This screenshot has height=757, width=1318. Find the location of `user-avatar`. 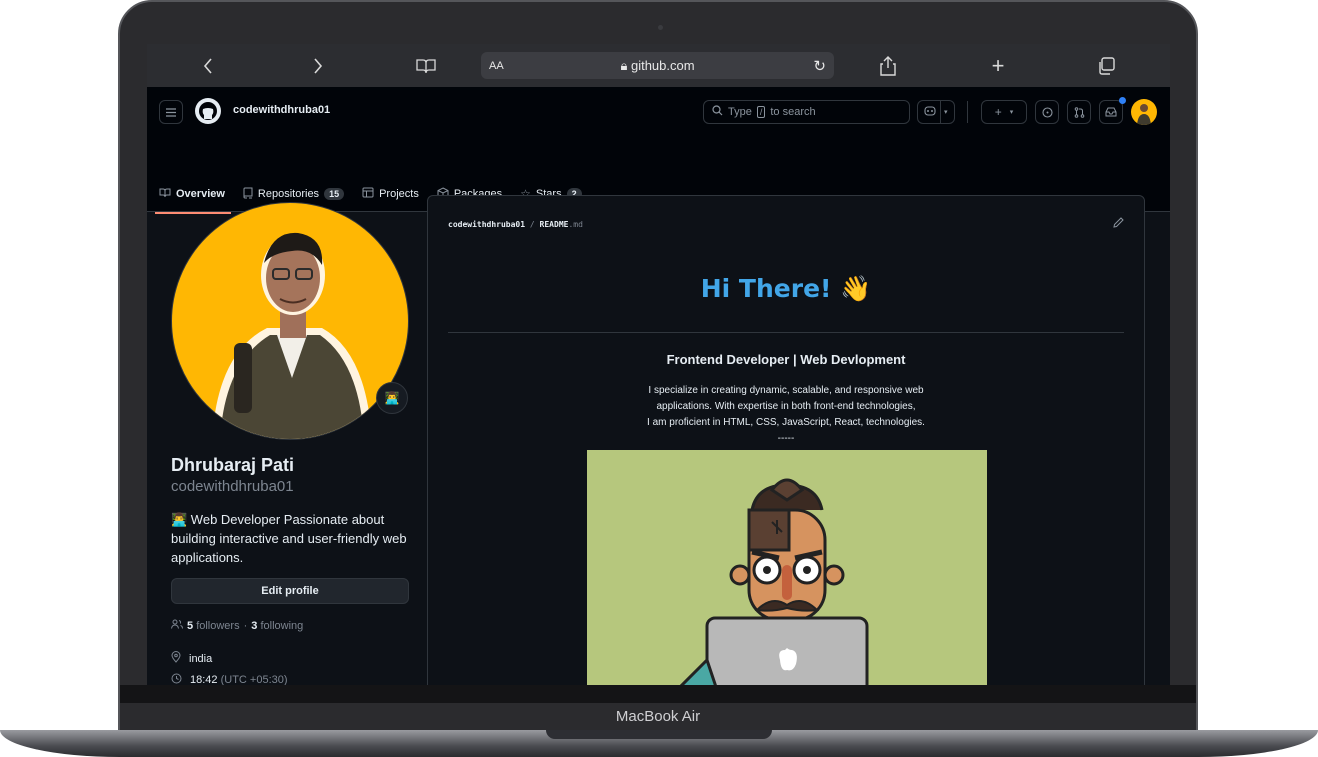

user-avatar is located at coordinates (1144, 112).